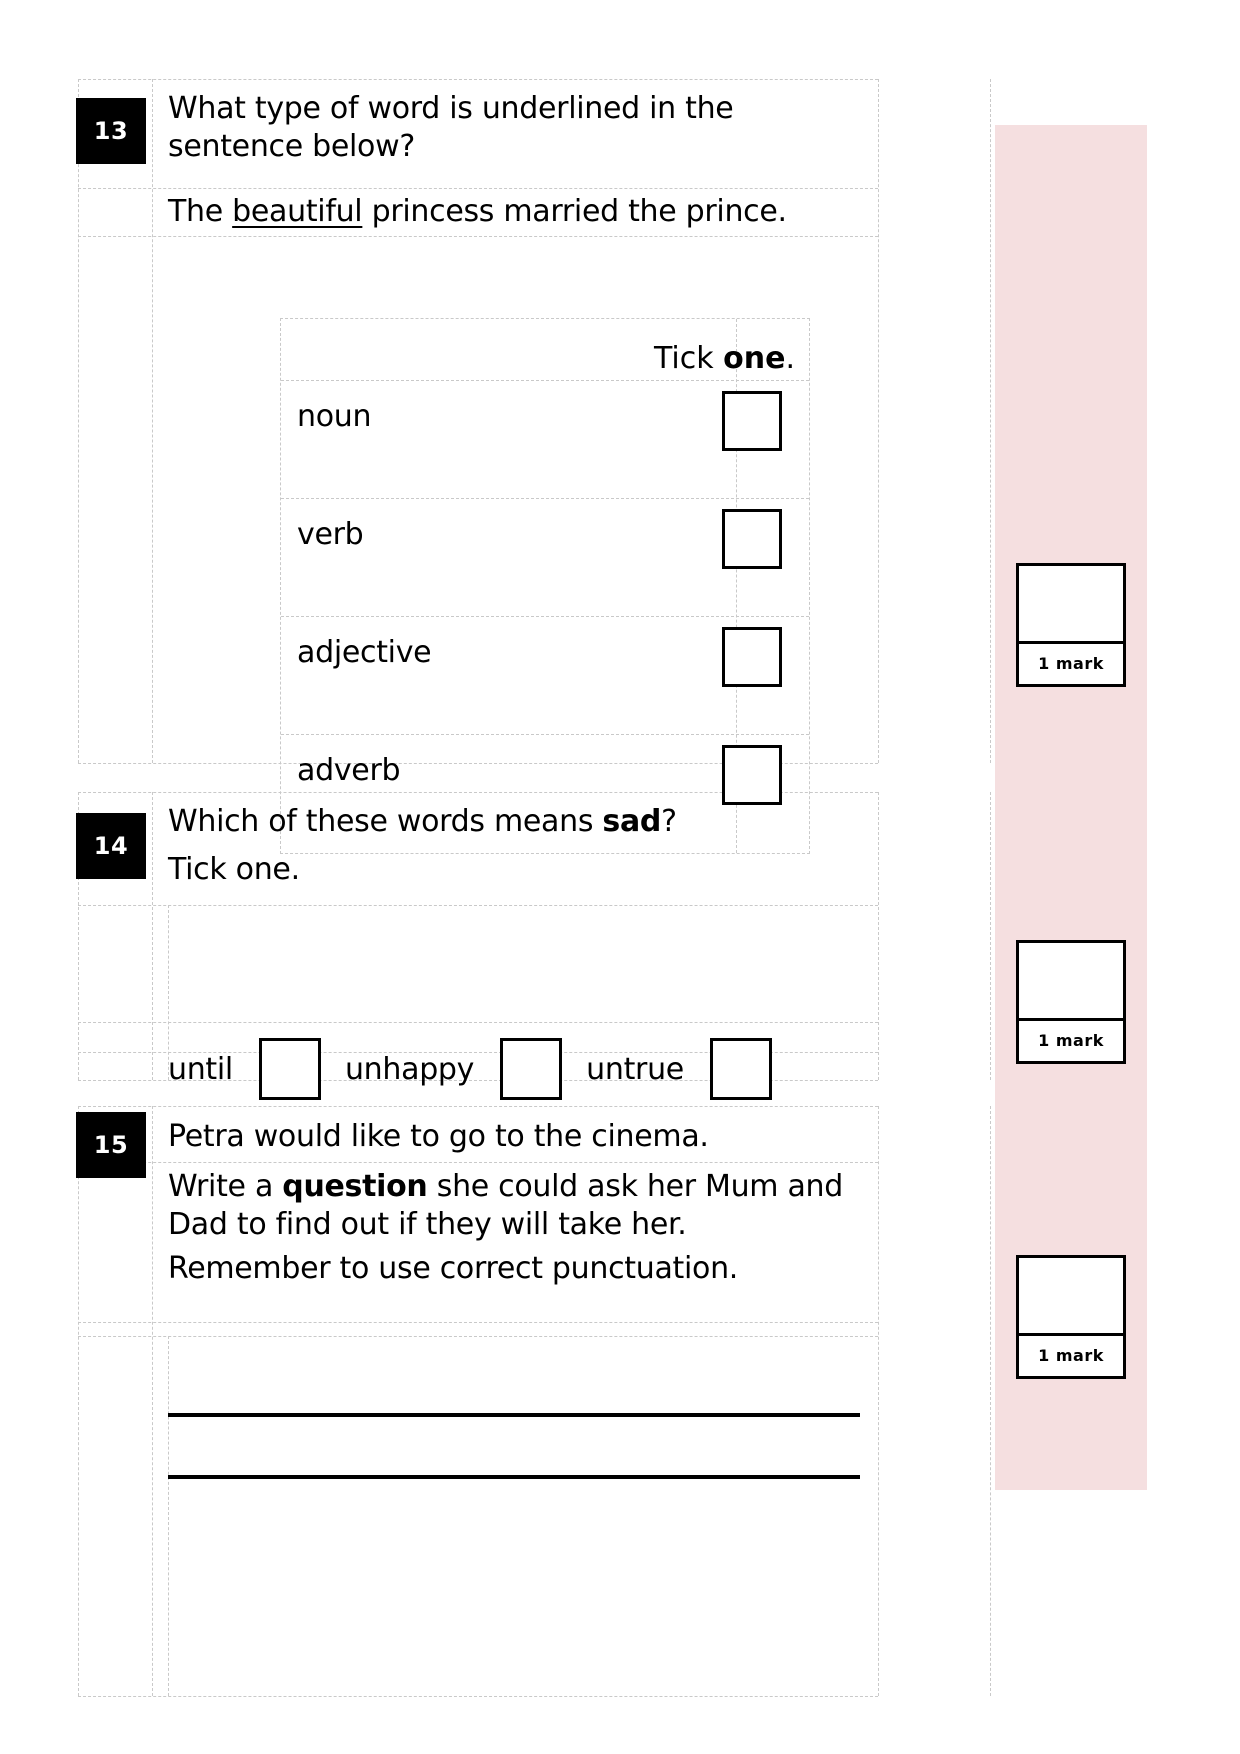 The height and width of the screenshot is (1754, 1240). Describe the element at coordinates (752, 539) in the screenshot. I see `tick-box-verb` at that location.